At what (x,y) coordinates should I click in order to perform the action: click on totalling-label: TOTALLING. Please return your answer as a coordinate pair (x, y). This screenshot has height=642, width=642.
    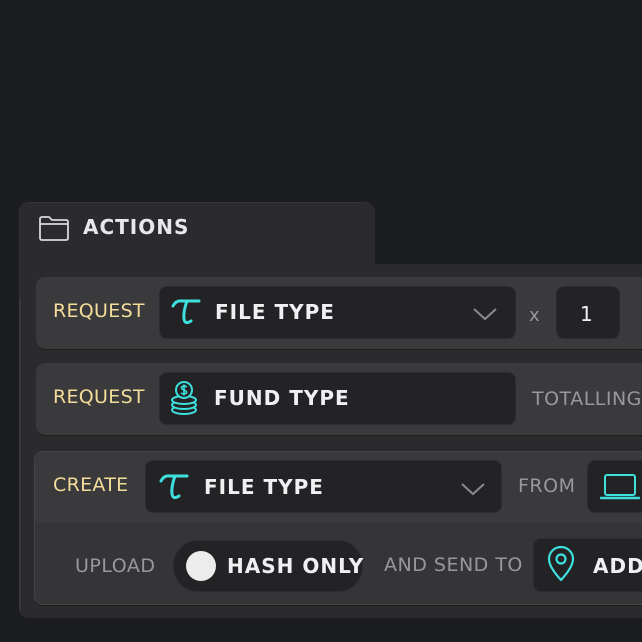
    Looking at the image, I should click on (587, 399).